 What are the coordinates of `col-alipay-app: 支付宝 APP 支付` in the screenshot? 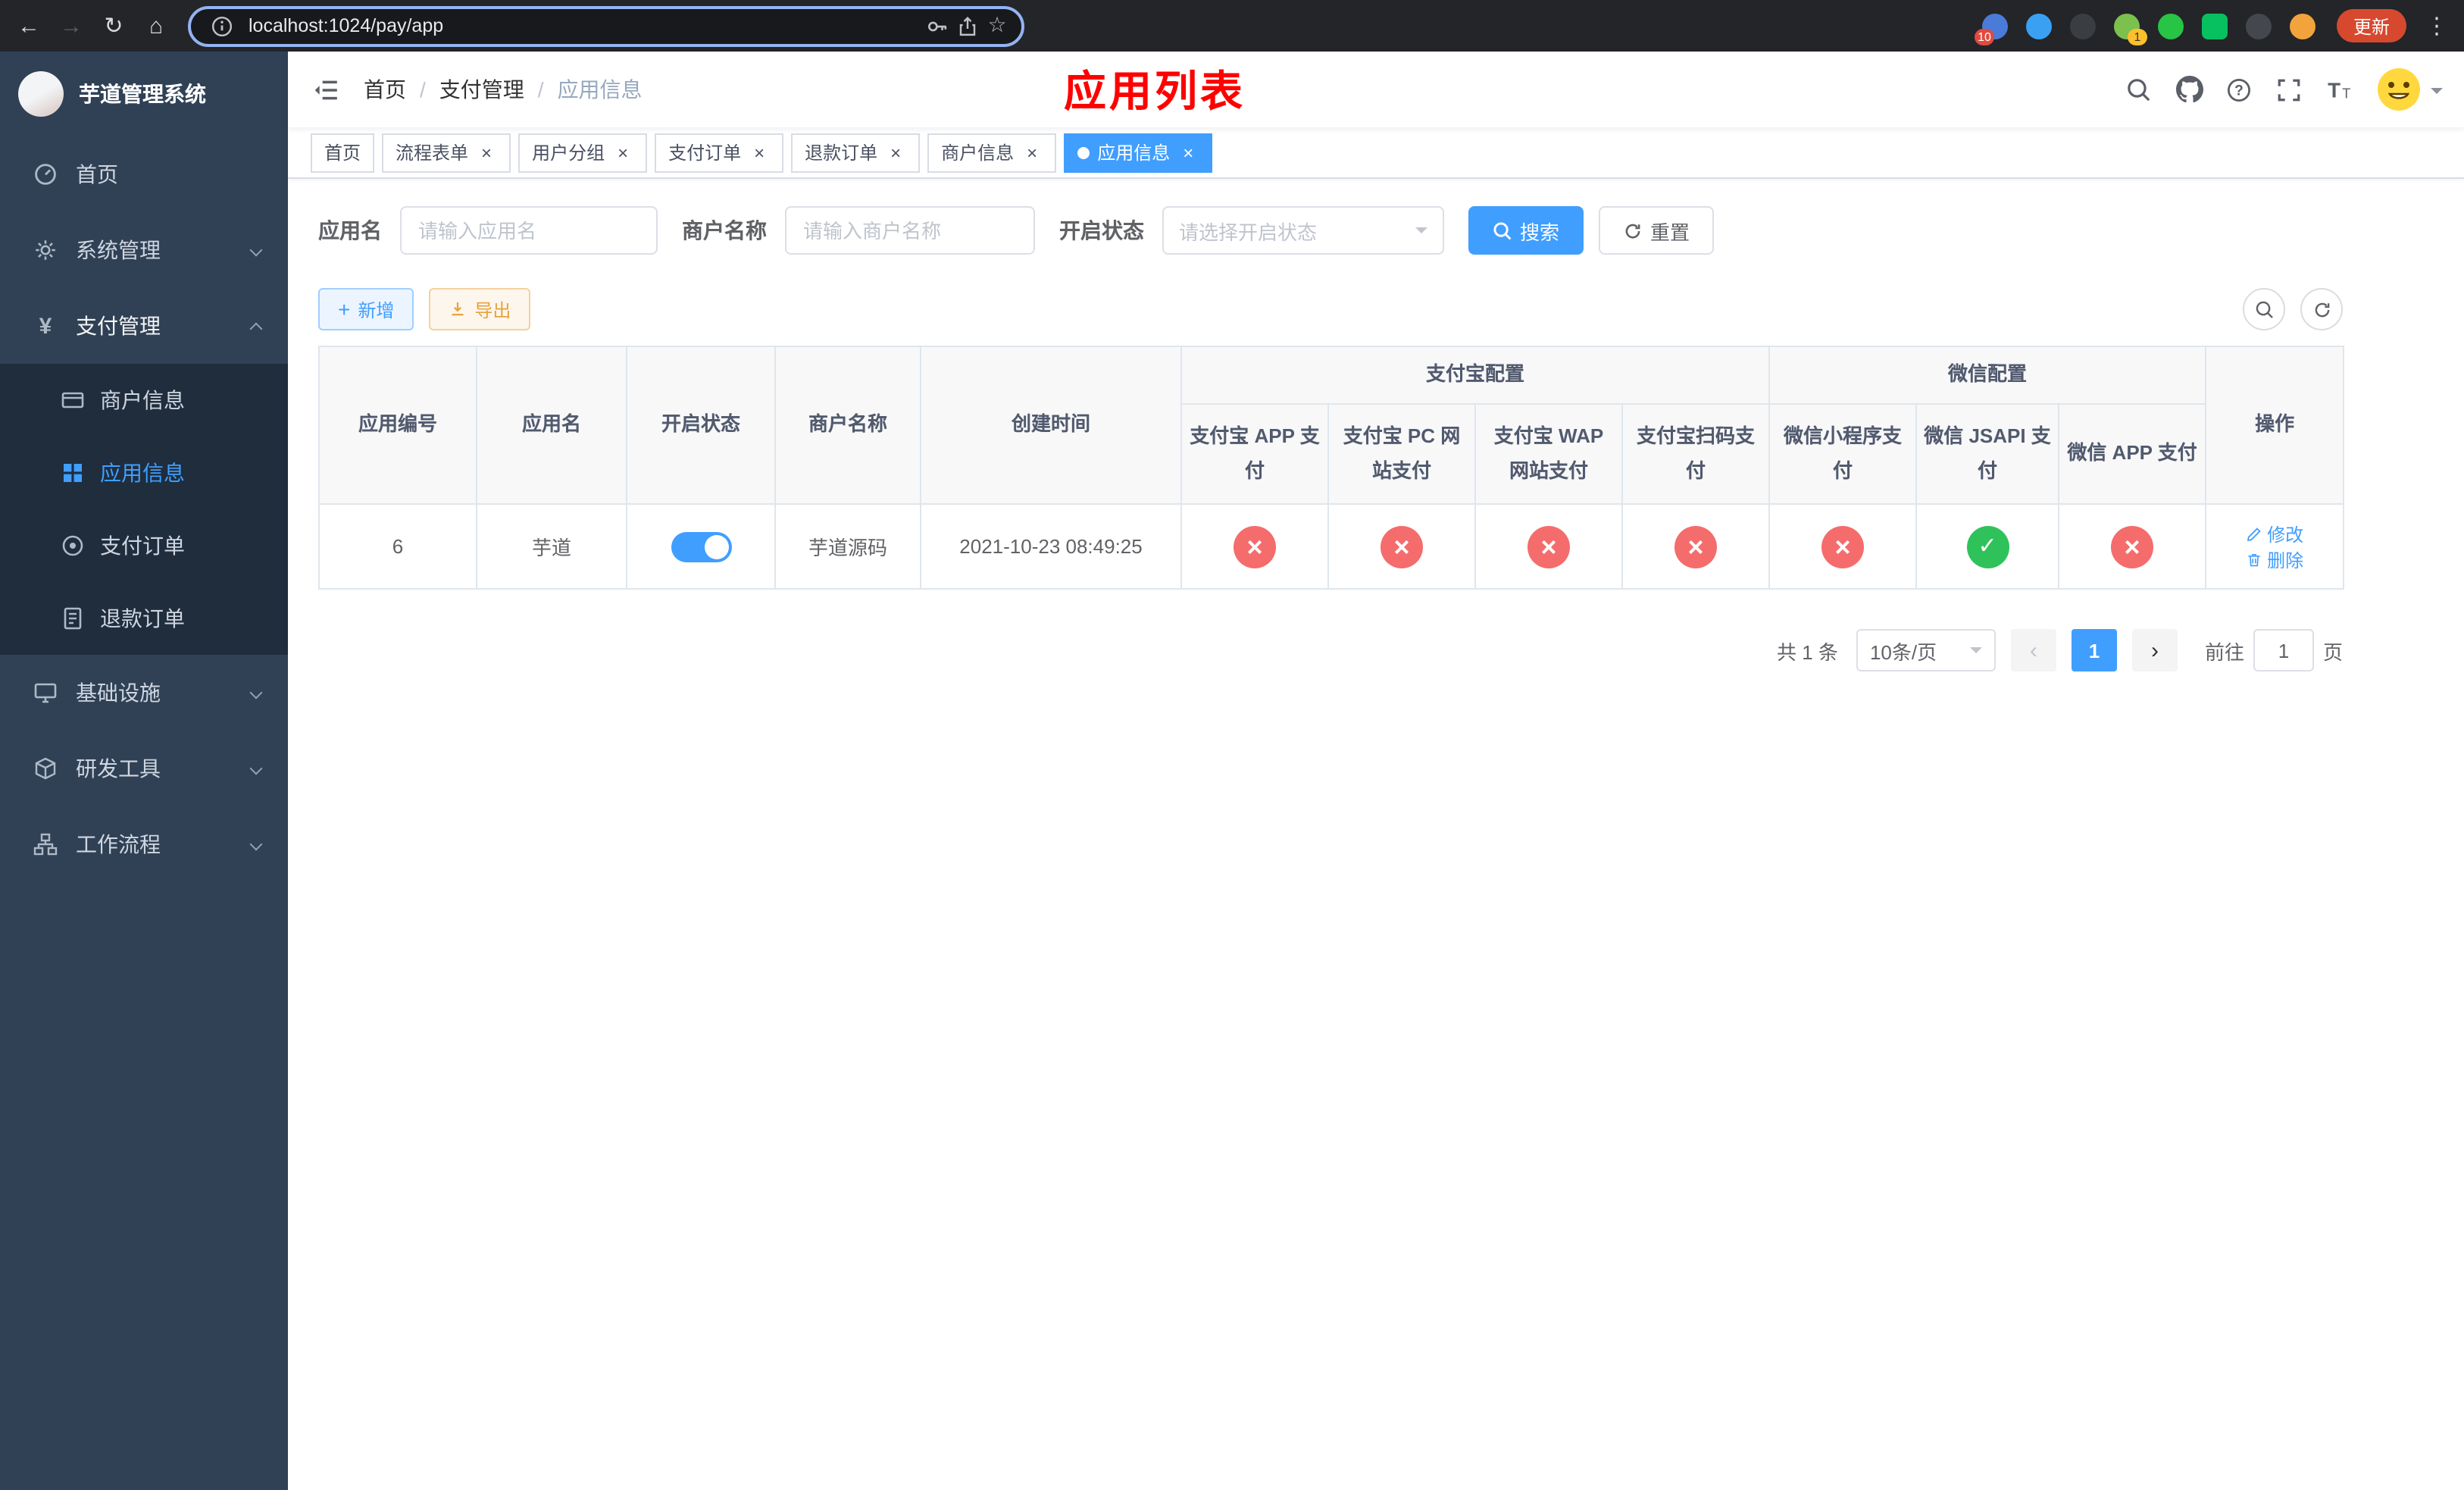 It's located at (1254, 454).